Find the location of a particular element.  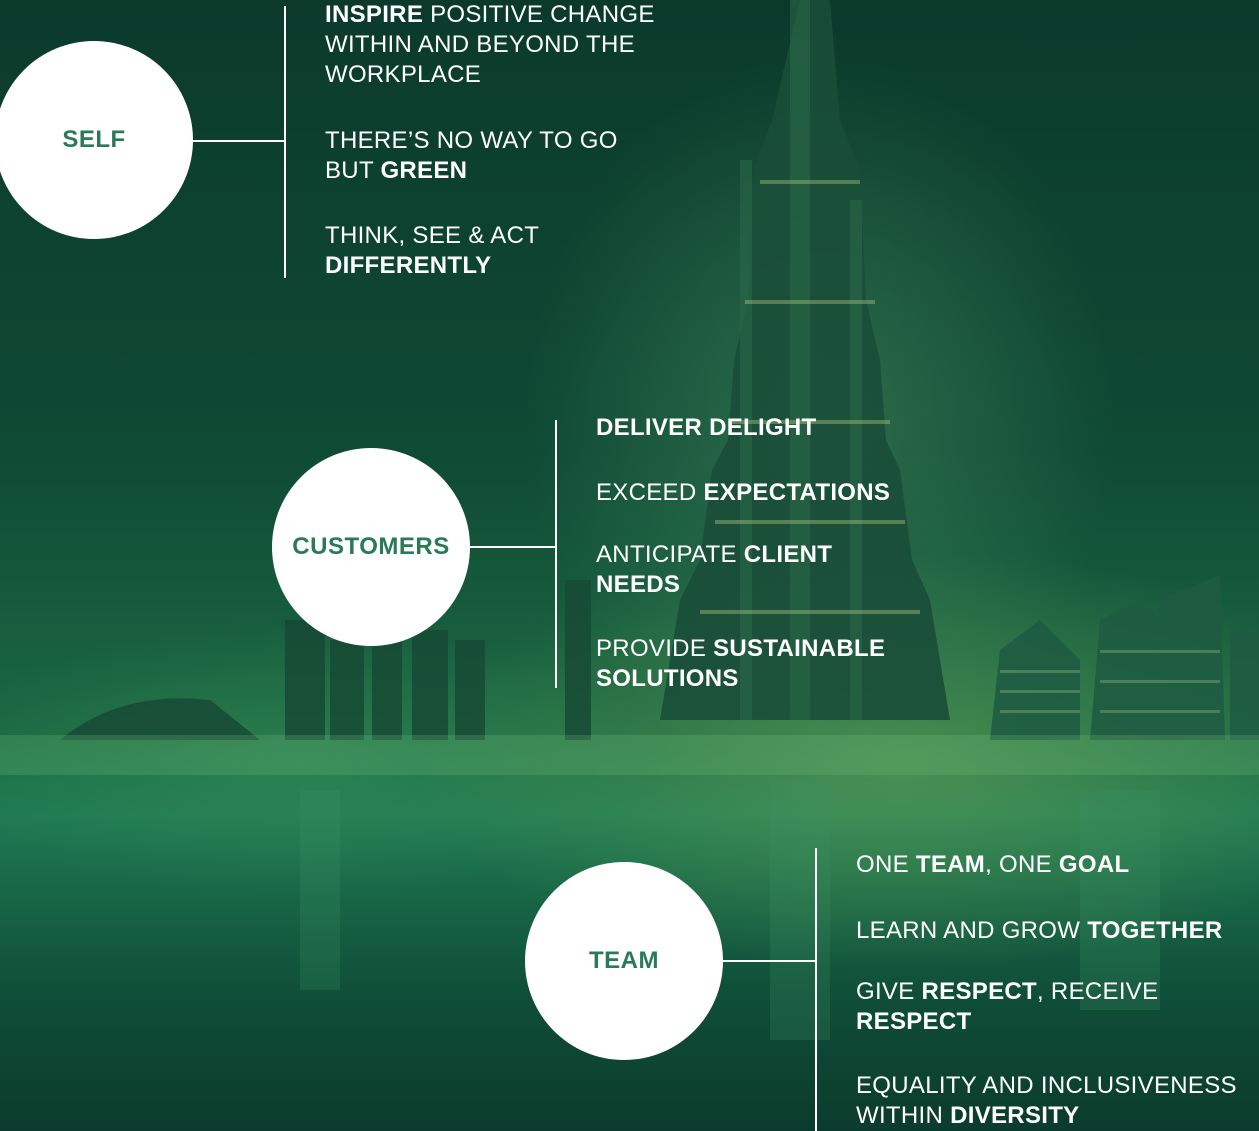

item-segment: PROVIDE is located at coordinates (655, 648).